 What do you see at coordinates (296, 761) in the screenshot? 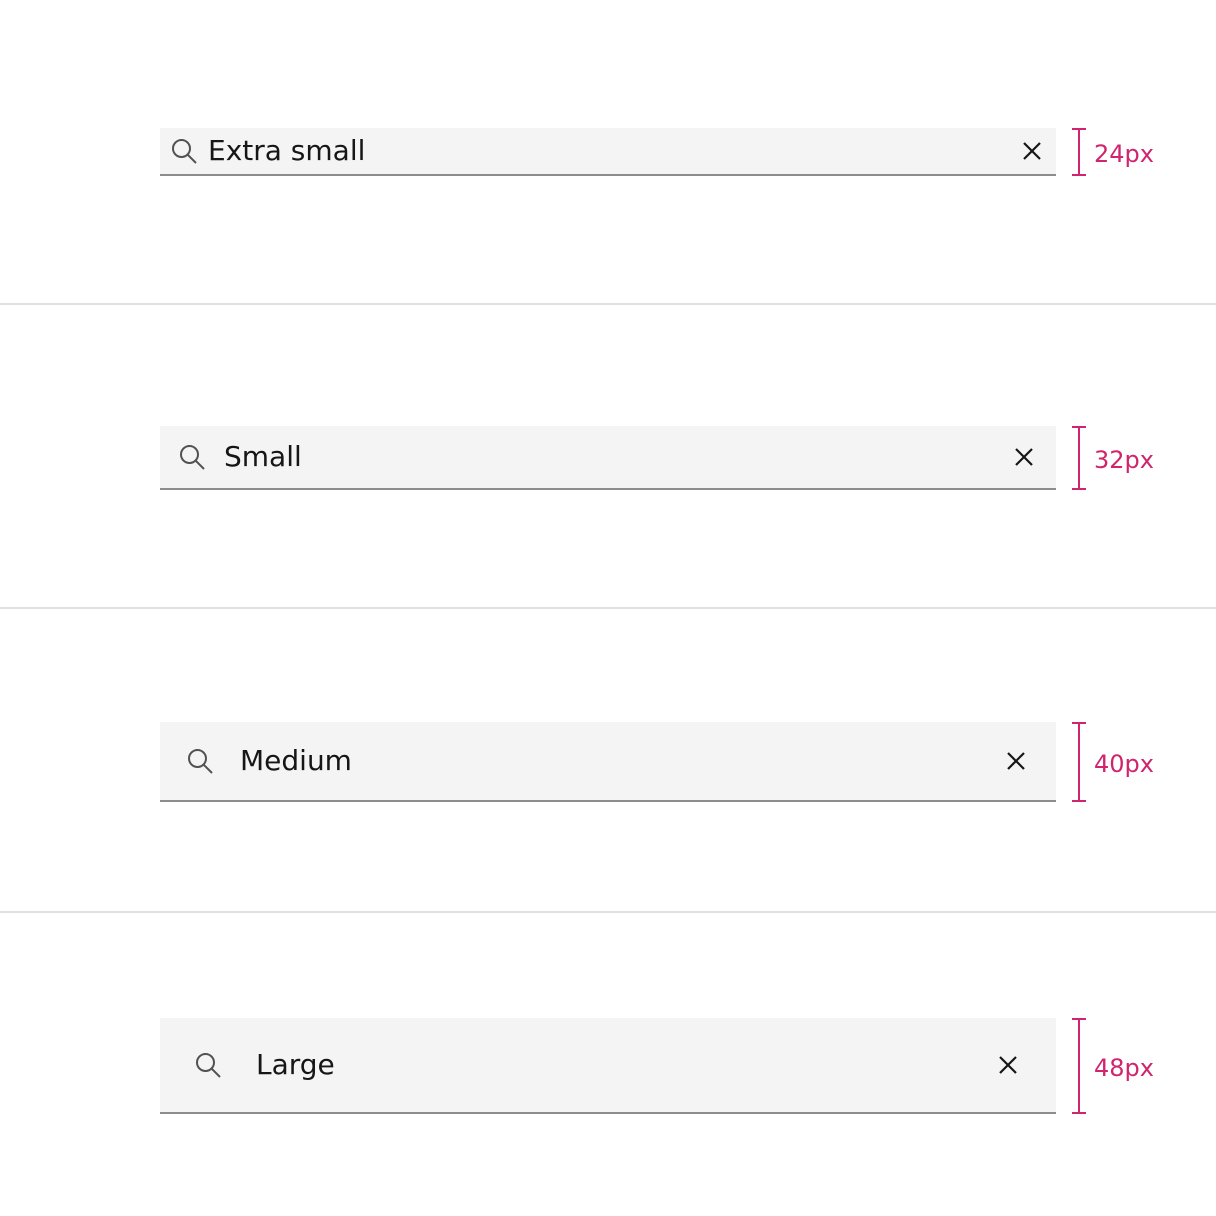
I see `search-input-value: Medium` at bounding box center [296, 761].